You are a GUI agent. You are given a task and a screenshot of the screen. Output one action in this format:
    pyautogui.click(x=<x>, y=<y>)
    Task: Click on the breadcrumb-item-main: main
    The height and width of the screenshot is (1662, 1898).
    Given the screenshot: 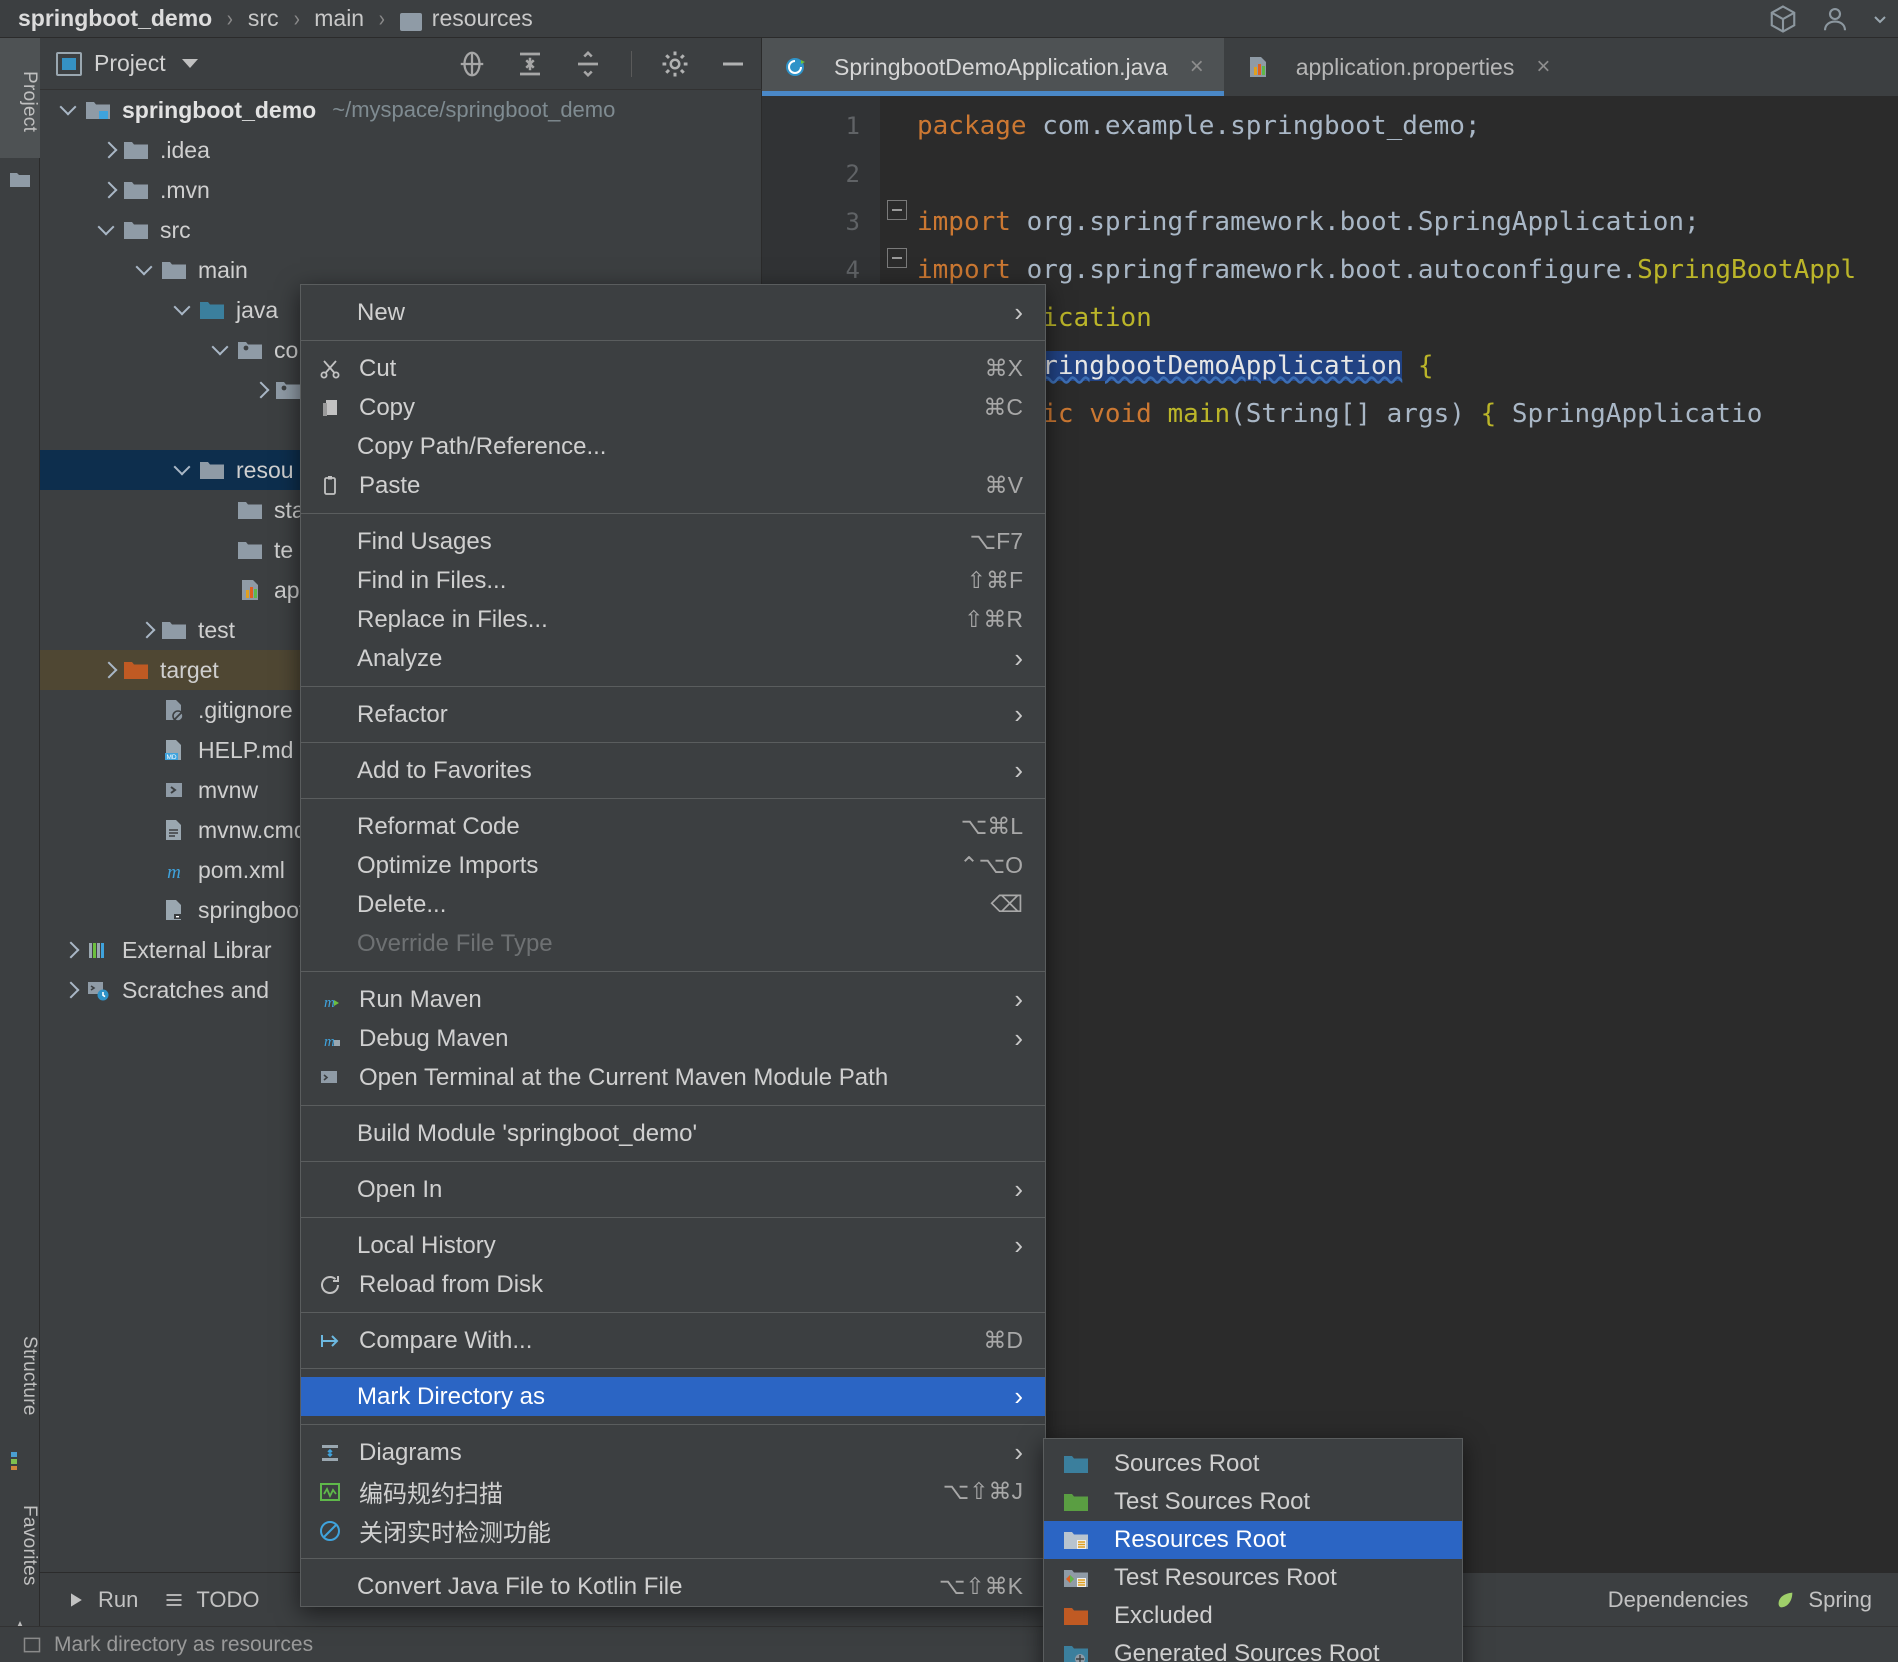 What is the action you would take?
    pyautogui.click(x=339, y=18)
    